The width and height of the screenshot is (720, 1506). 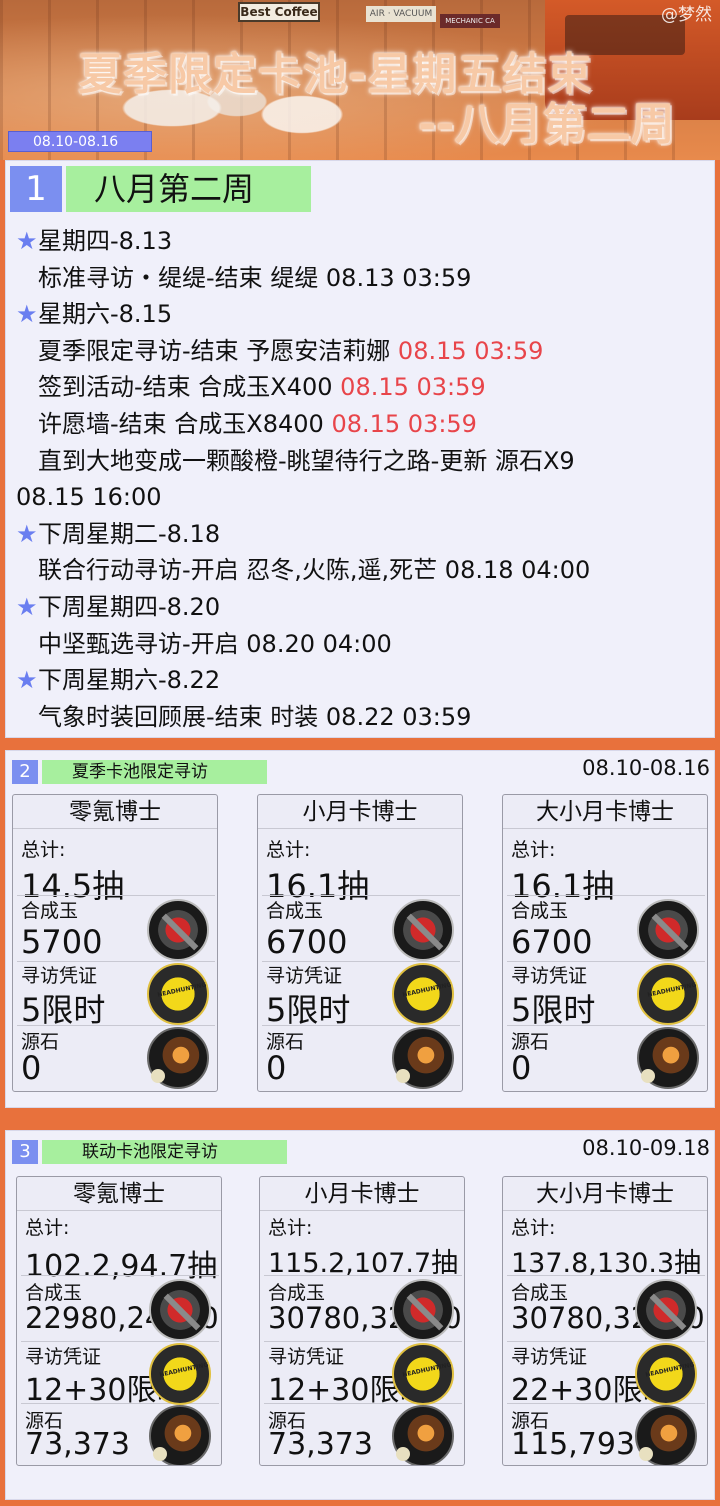 What do you see at coordinates (306, 460) in the screenshot?
I see `schedule-item-text: 直到大地变成一颗酸橙-眺望待行之路-更新 源石X9` at bounding box center [306, 460].